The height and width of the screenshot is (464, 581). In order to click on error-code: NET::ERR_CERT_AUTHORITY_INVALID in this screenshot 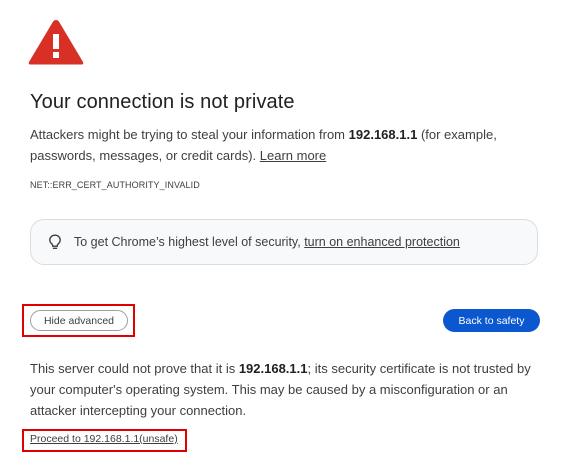, I will do `click(115, 185)`.